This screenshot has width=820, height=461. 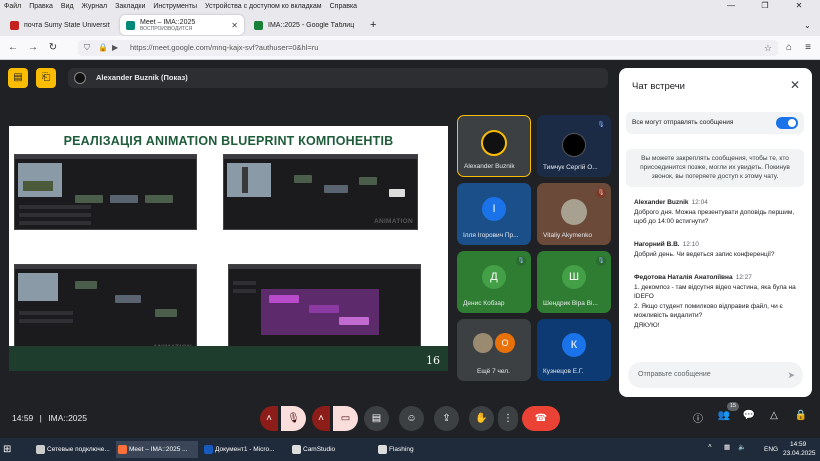 What do you see at coordinates (743, 277) in the screenshot?
I see `message-time: 12:27` at bounding box center [743, 277].